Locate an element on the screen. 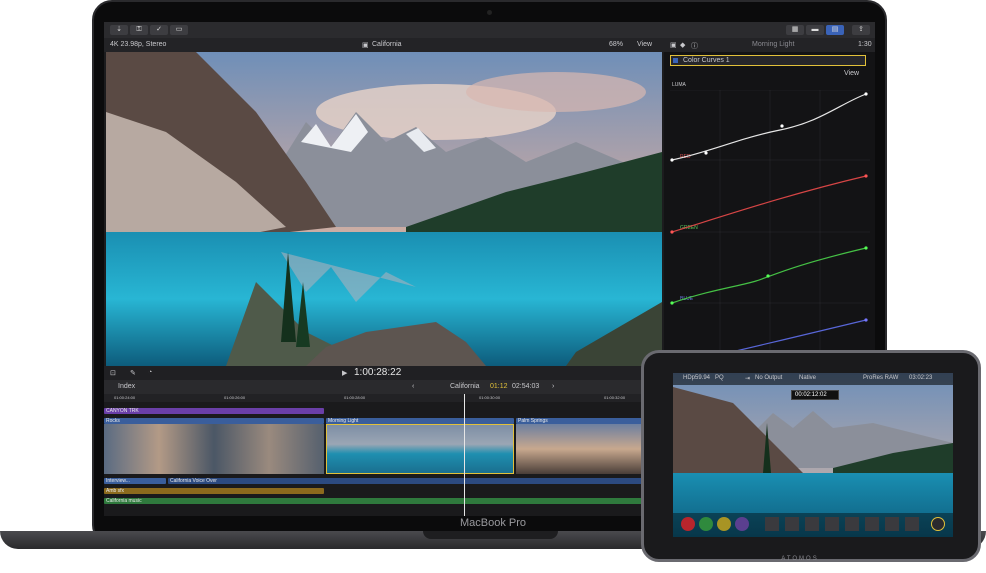 Image resolution: width=986 pixels, height=573 pixels. red-curve is located at coordinates (769, 204).